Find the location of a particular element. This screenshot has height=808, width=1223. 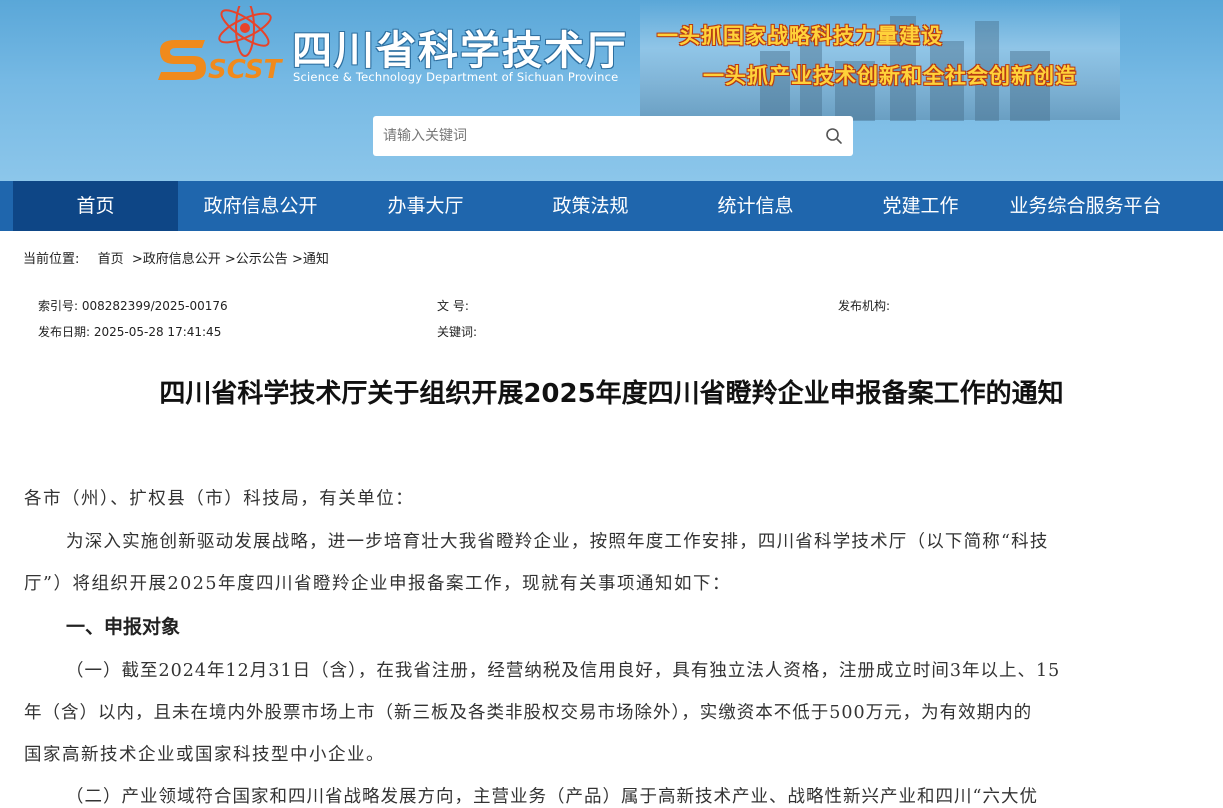

meta-publisher: 发布机构: is located at coordinates (864, 305).